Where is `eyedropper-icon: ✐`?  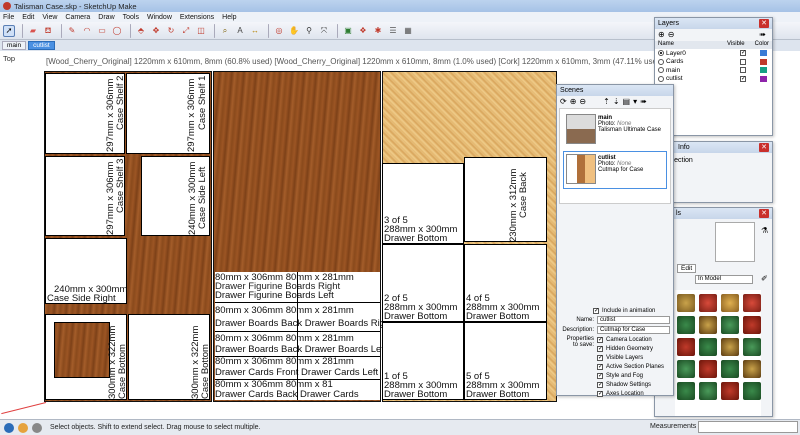 eyedropper-icon: ✐ is located at coordinates (764, 278).